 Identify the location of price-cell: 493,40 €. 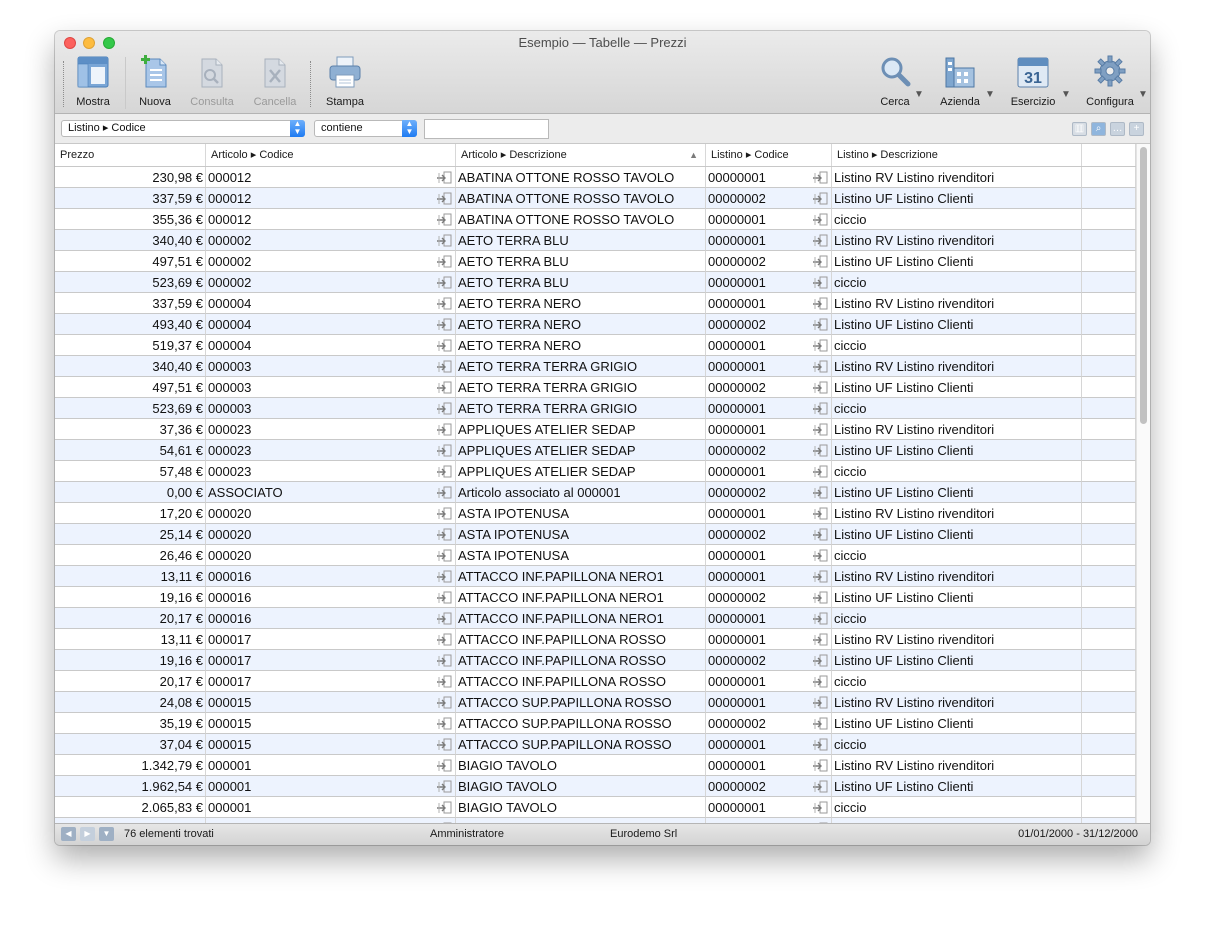
(130, 324).